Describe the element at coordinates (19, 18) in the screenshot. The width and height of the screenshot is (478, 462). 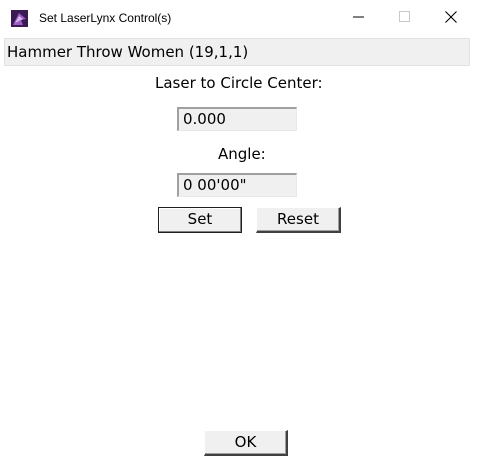
I see `laserlynx-app-icon` at that location.